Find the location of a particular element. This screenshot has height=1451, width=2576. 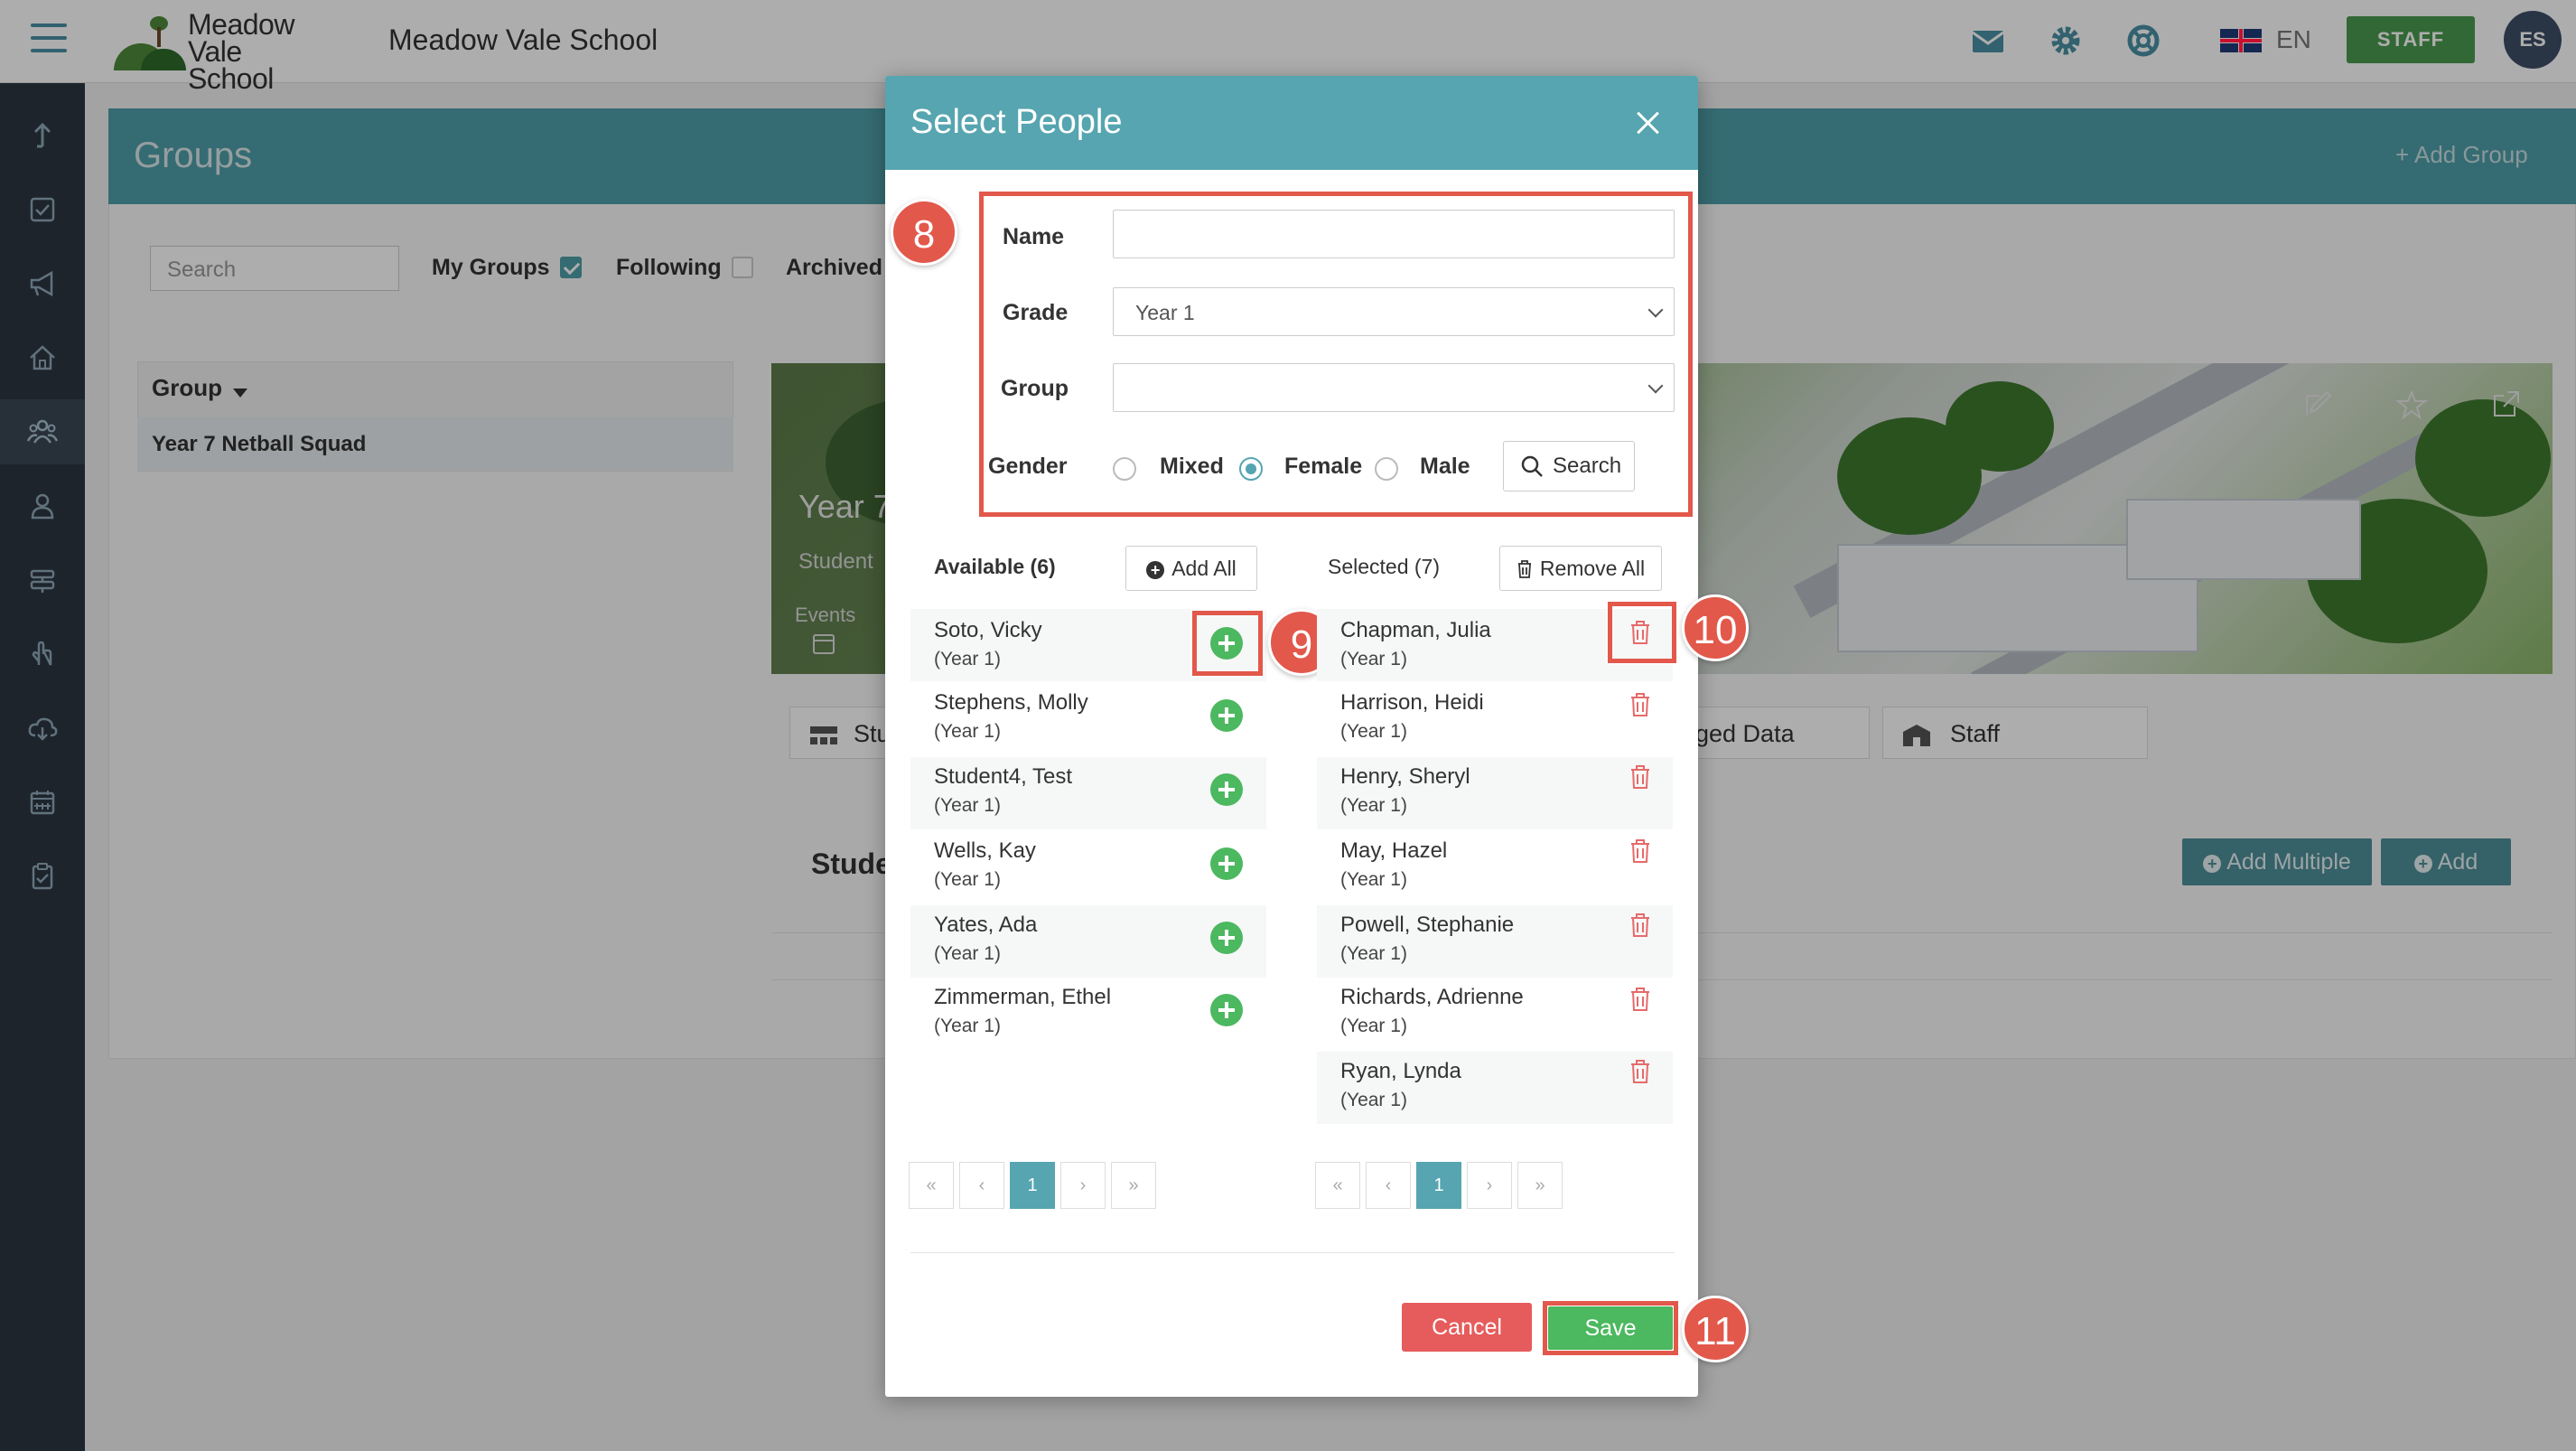

available-name: Student4, Test is located at coordinates (1003, 776).